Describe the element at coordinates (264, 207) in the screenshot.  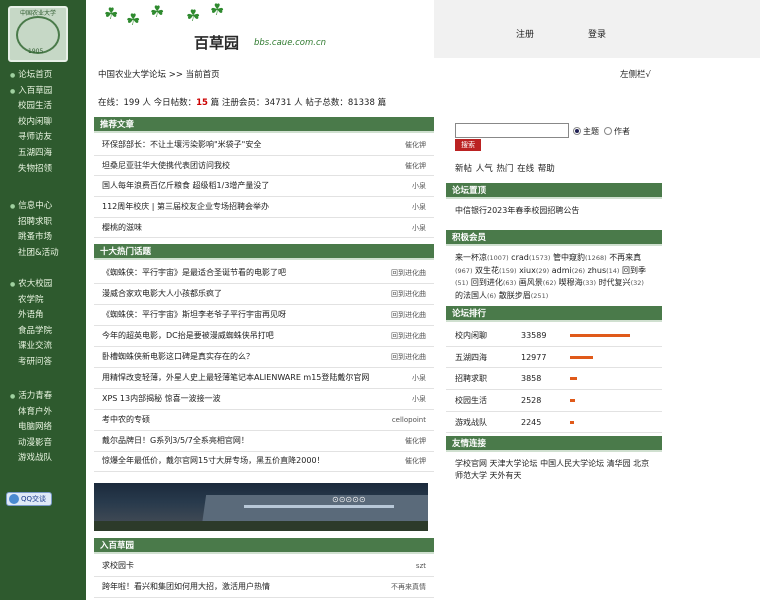
I see `list-item: 112周年校庆 | 第三届校友企业专场招聘会举办 小泉` at that location.